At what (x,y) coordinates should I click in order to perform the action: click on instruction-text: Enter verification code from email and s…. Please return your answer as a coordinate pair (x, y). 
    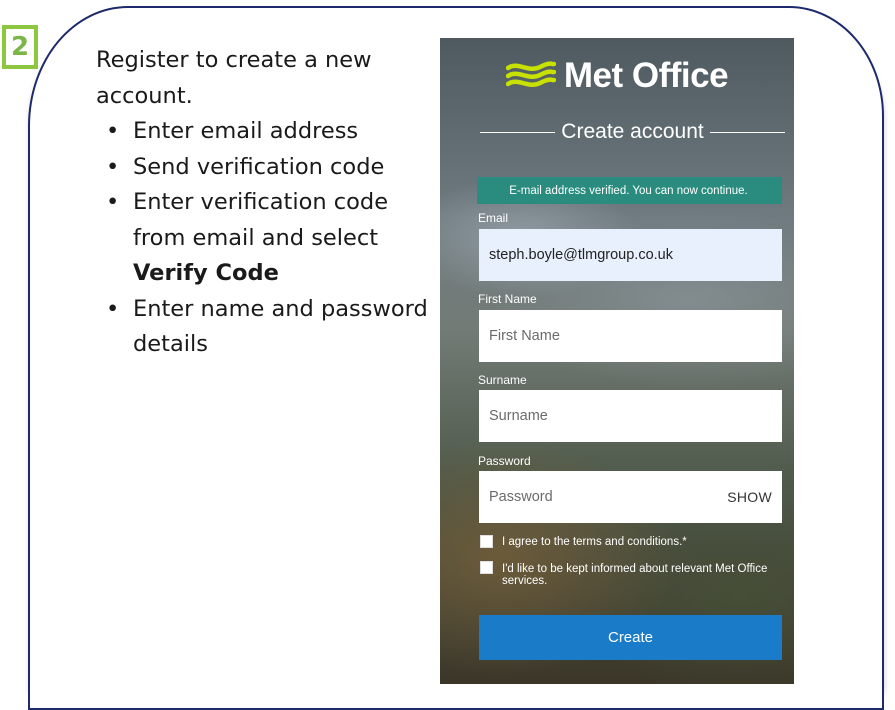
    Looking at the image, I should click on (261, 220).